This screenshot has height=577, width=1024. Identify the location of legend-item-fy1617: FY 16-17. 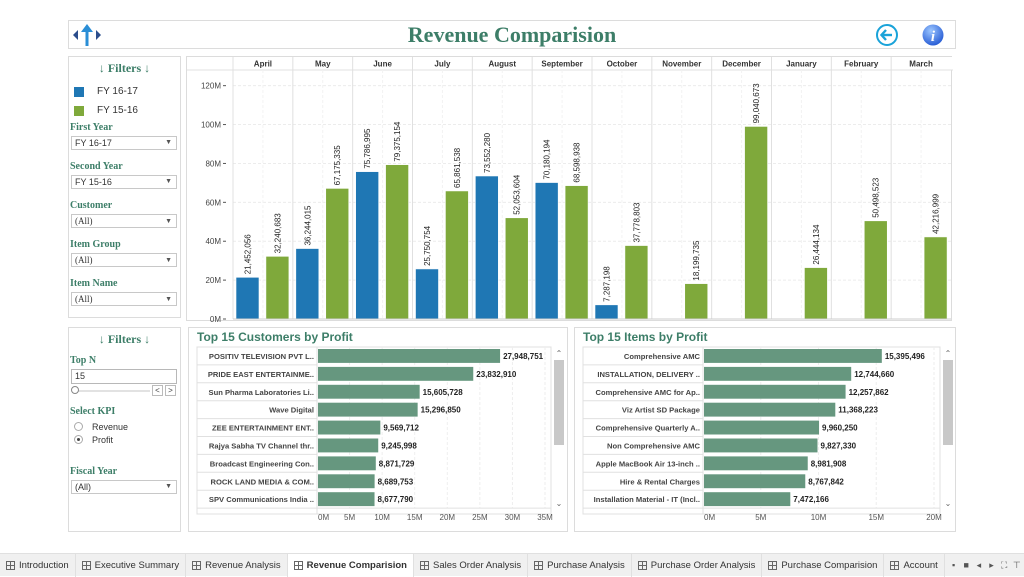
(124, 91).